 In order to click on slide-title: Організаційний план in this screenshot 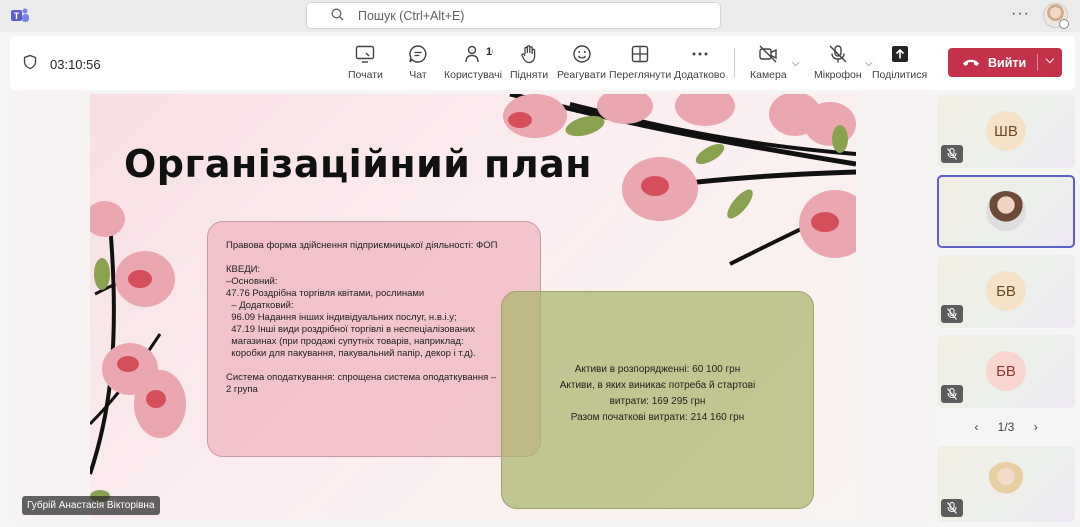, I will do `click(358, 164)`.